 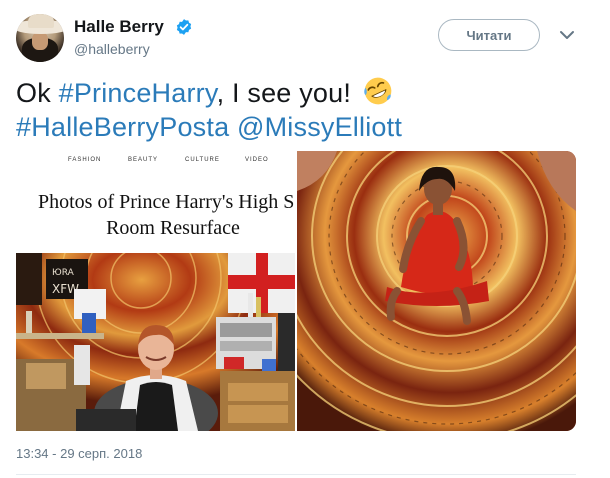 What do you see at coordinates (79, 453) in the screenshot?
I see `tweet-timestamp: 13:34 - 29 серп. 2018` at bounding box center [79, 453].